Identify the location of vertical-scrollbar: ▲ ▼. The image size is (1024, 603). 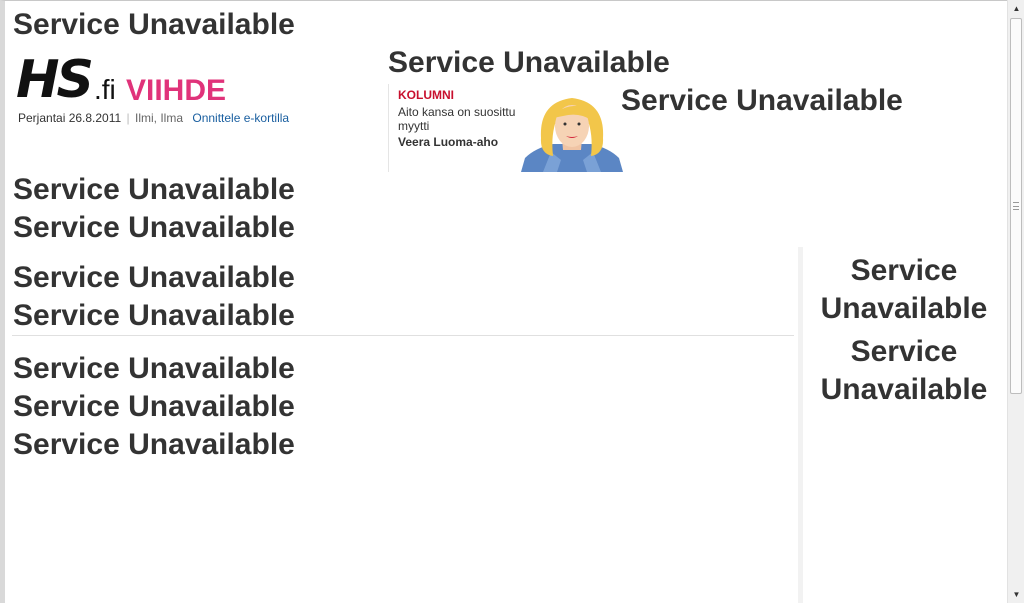
(1015, 301).